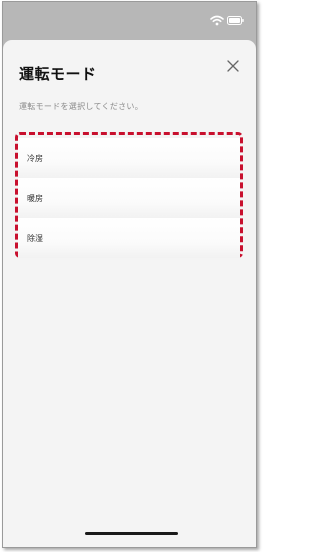 This screenshot has width=320, height=552. I want to click on close-icon, so click(233, 66).